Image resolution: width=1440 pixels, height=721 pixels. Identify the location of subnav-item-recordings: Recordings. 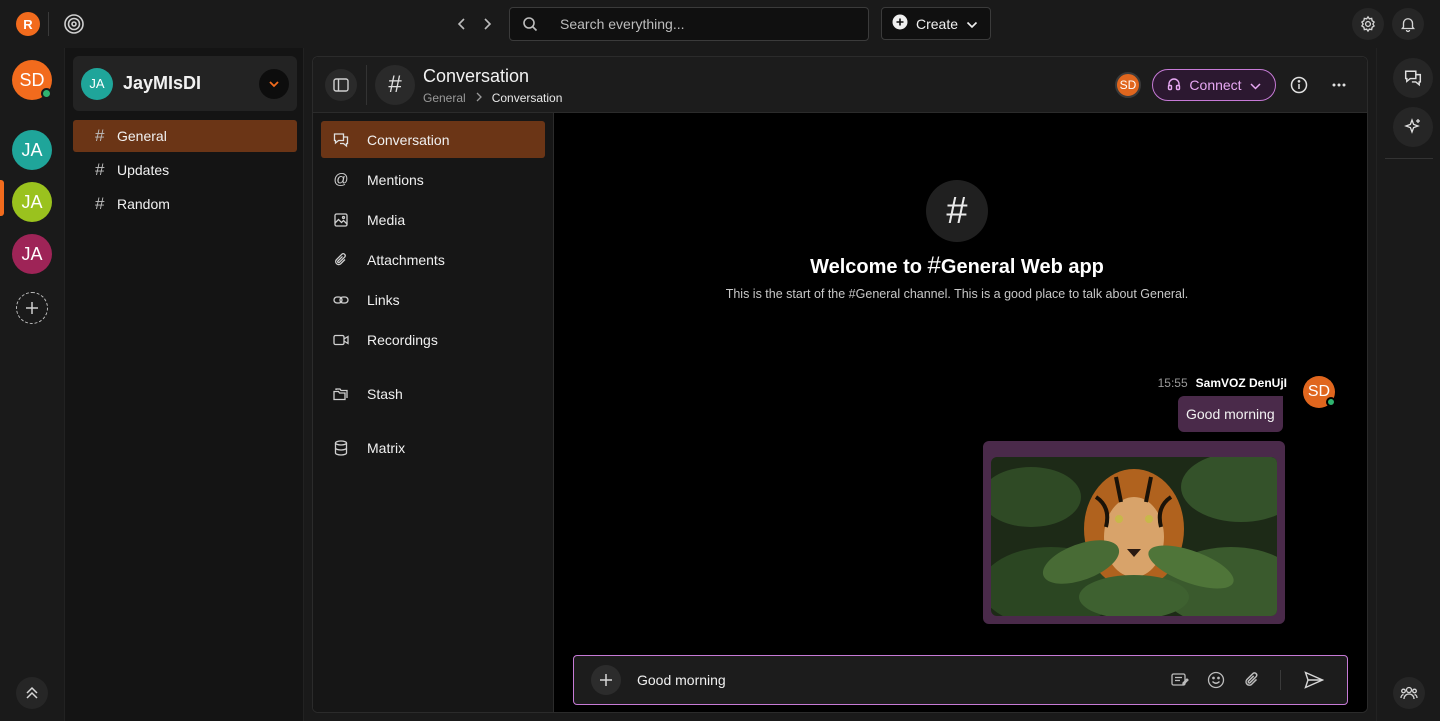
(433, 339).